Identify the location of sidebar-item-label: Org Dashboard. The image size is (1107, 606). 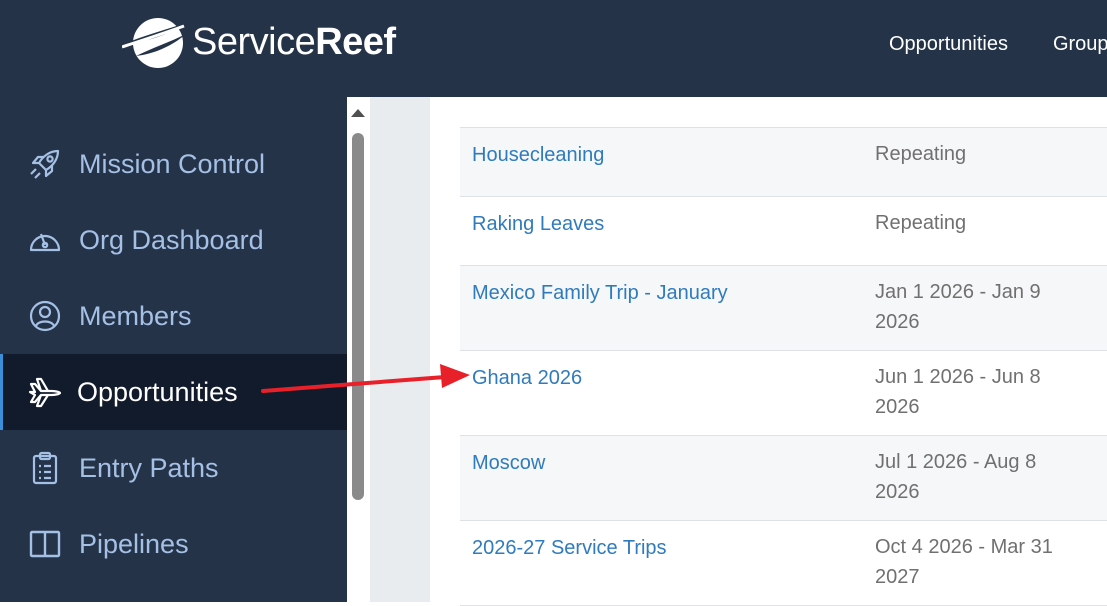
(171, 239).